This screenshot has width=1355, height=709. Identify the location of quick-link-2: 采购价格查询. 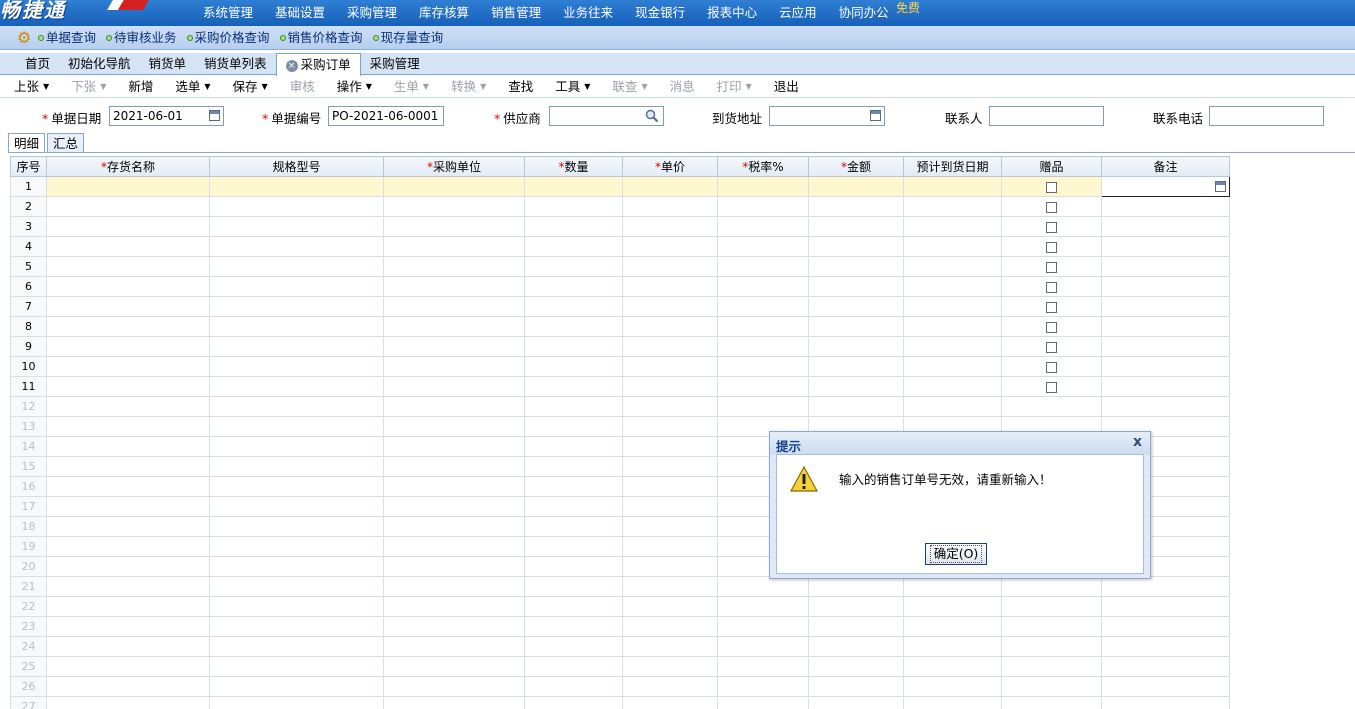
(233, 38).